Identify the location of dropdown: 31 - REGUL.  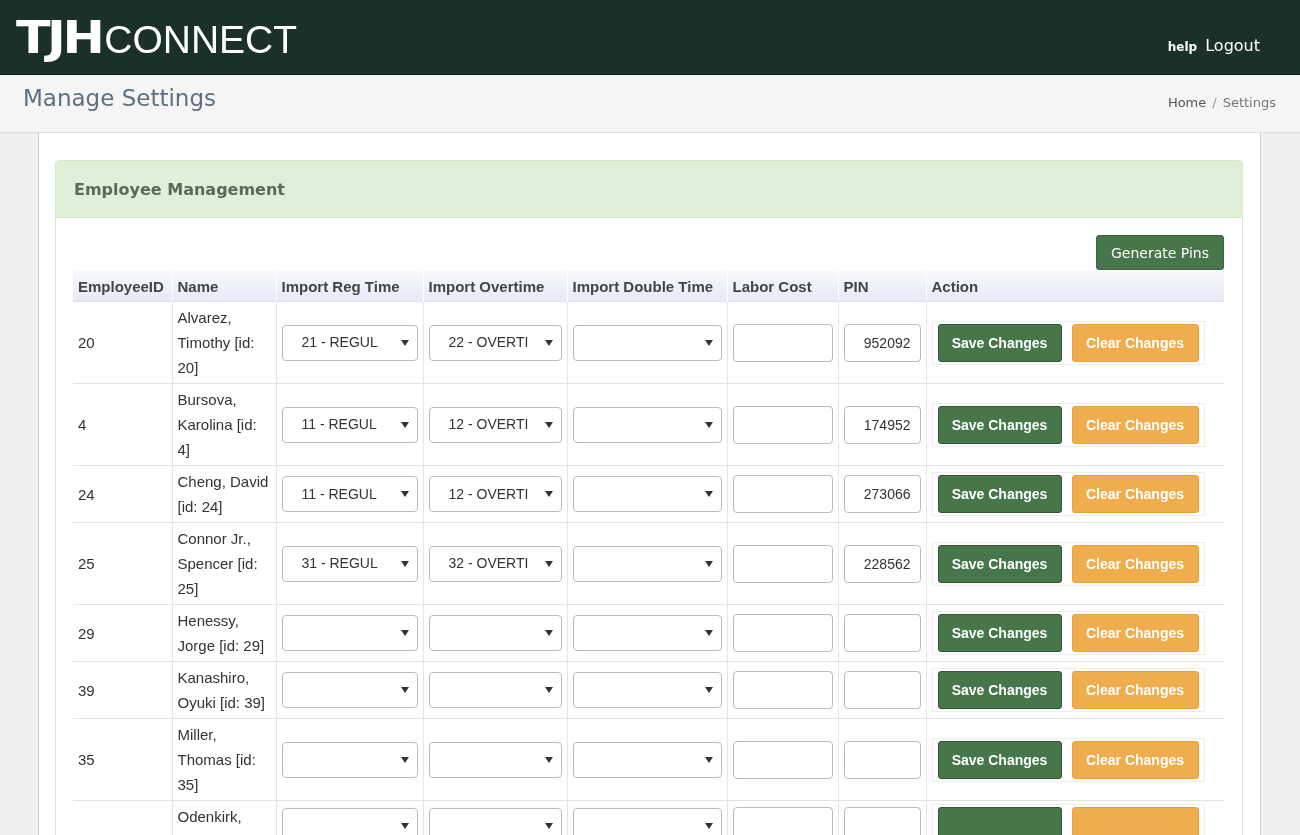
(349, 563).